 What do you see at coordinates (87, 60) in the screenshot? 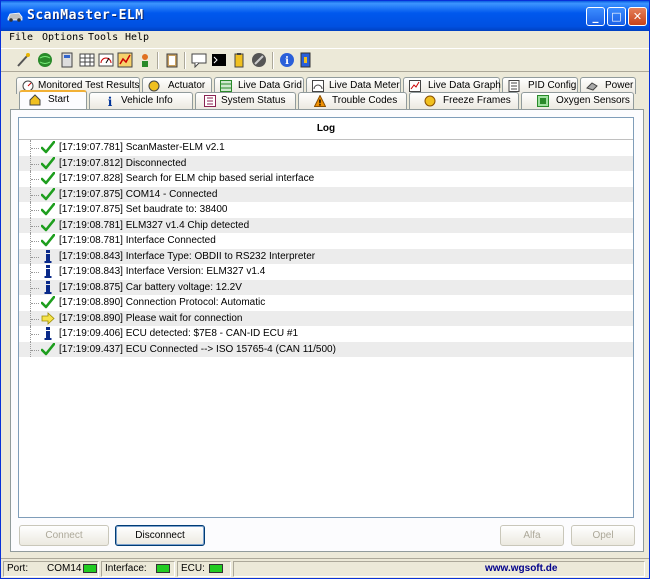
I see `grid-icon` at bounding box center [87, 60].